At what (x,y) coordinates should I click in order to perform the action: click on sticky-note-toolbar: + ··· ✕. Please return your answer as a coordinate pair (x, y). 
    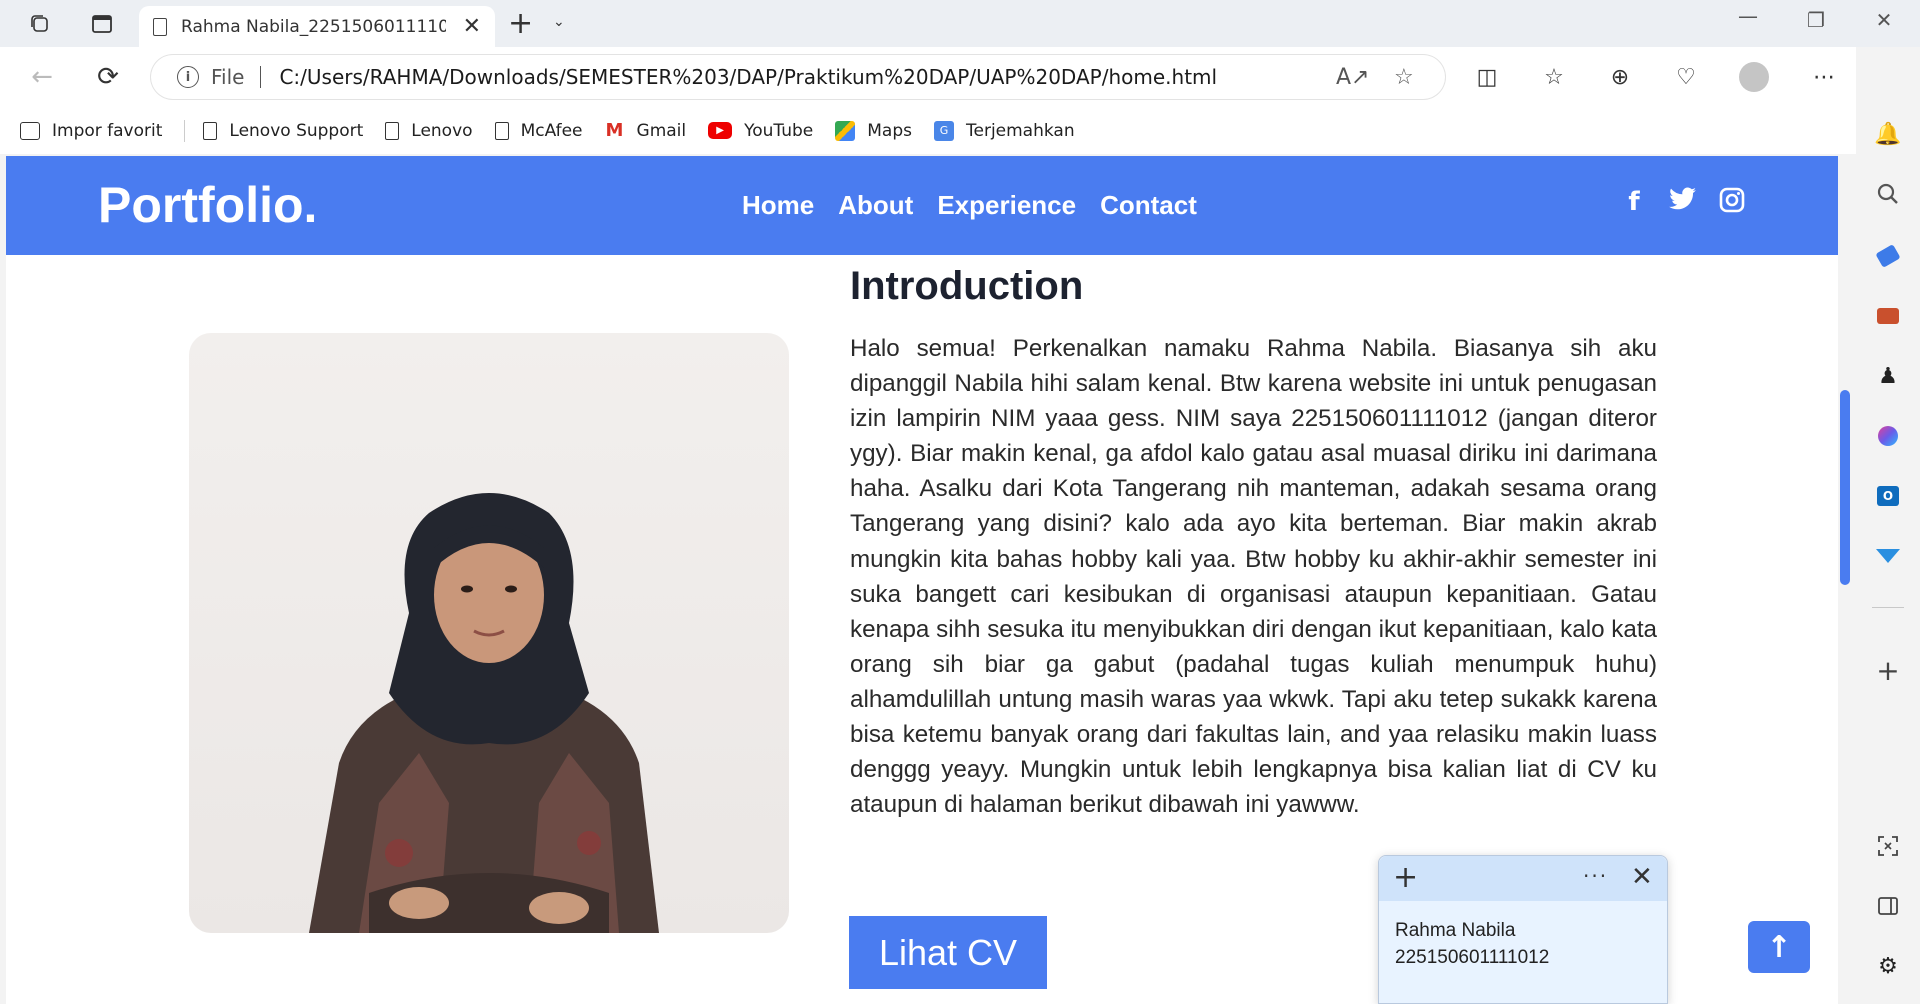
    Looking at the image, I should click on (1523, 878).